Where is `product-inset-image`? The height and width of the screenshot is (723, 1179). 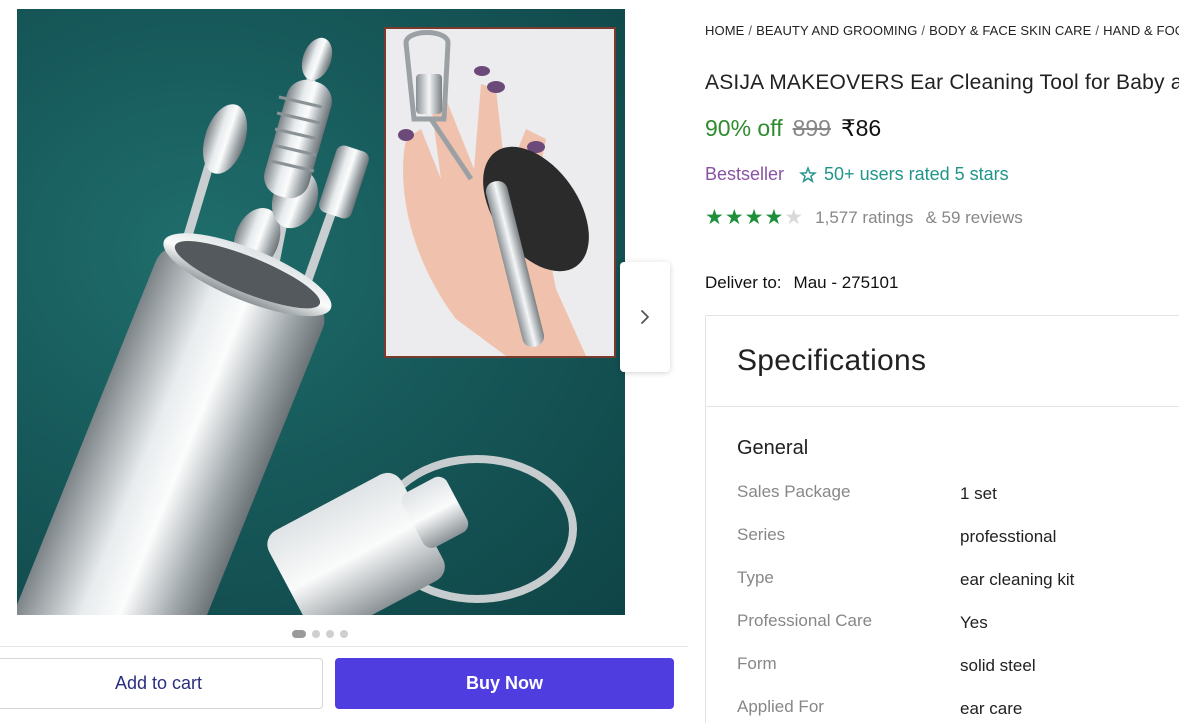
product-inset-image is located at coordinates (500, 192).